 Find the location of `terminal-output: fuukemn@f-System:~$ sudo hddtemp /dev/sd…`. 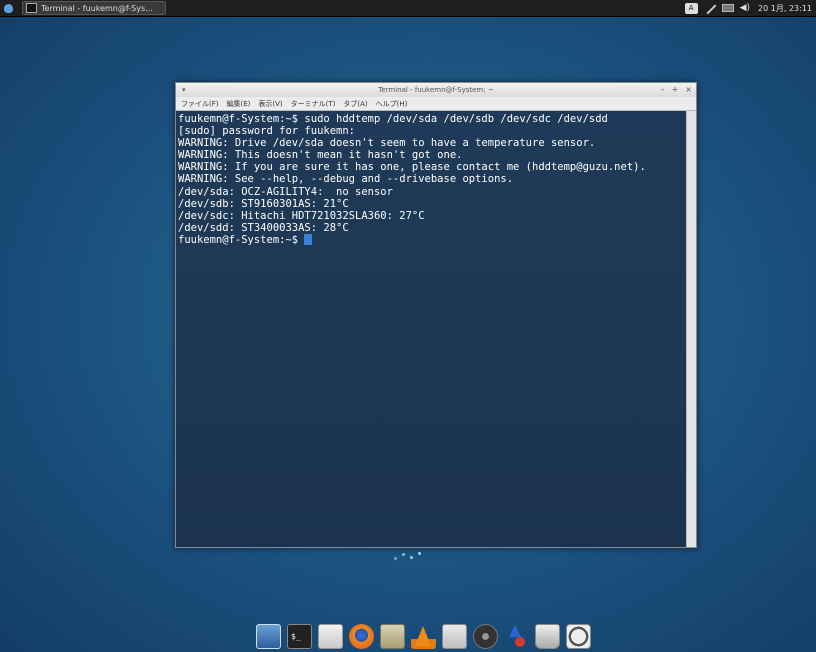

terminal-output: fuukemn@f-System:~$ sudo hddtemp /dev/sd… is located at coordinates (431, 179).